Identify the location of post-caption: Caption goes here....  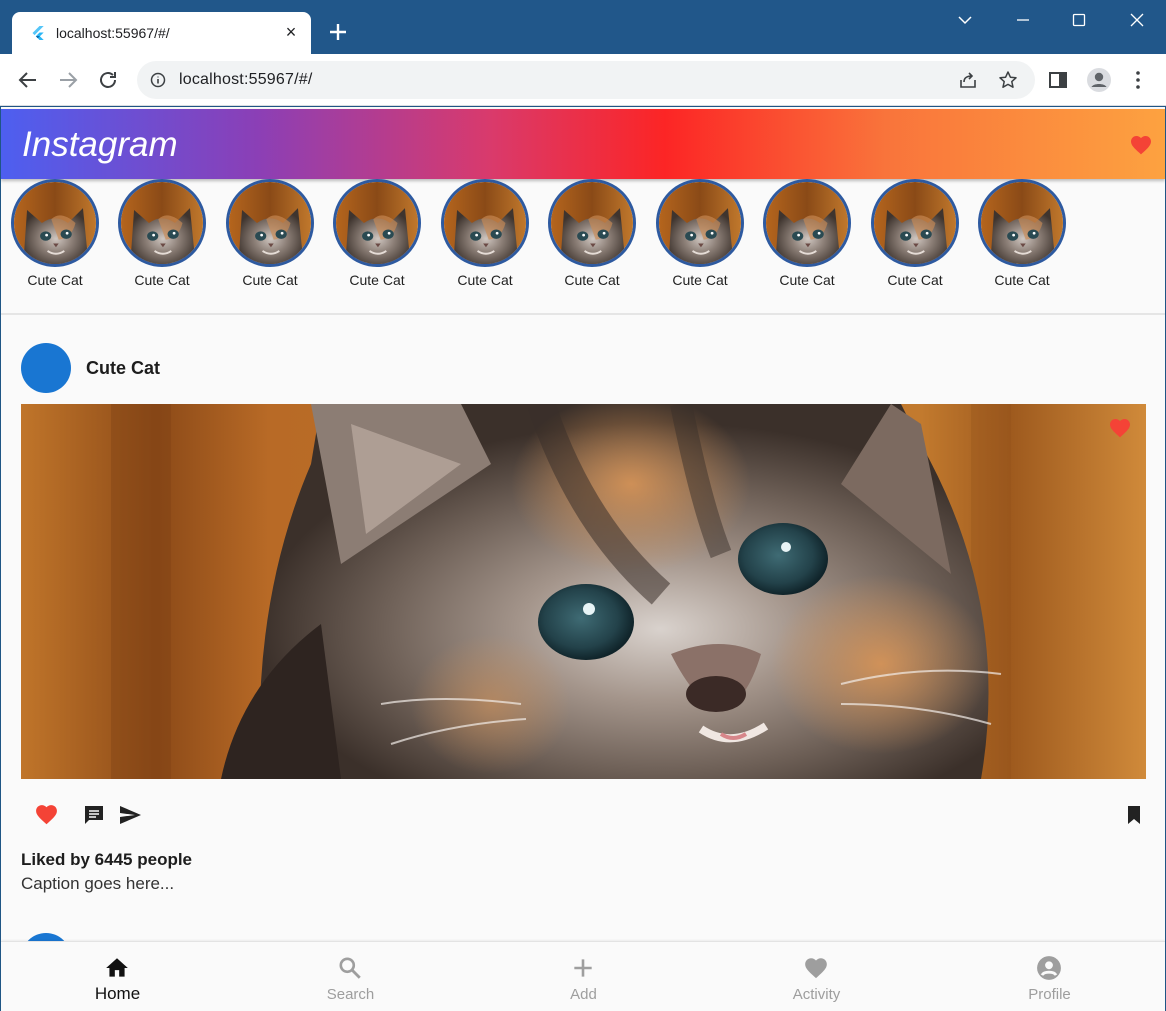
(98, 883).